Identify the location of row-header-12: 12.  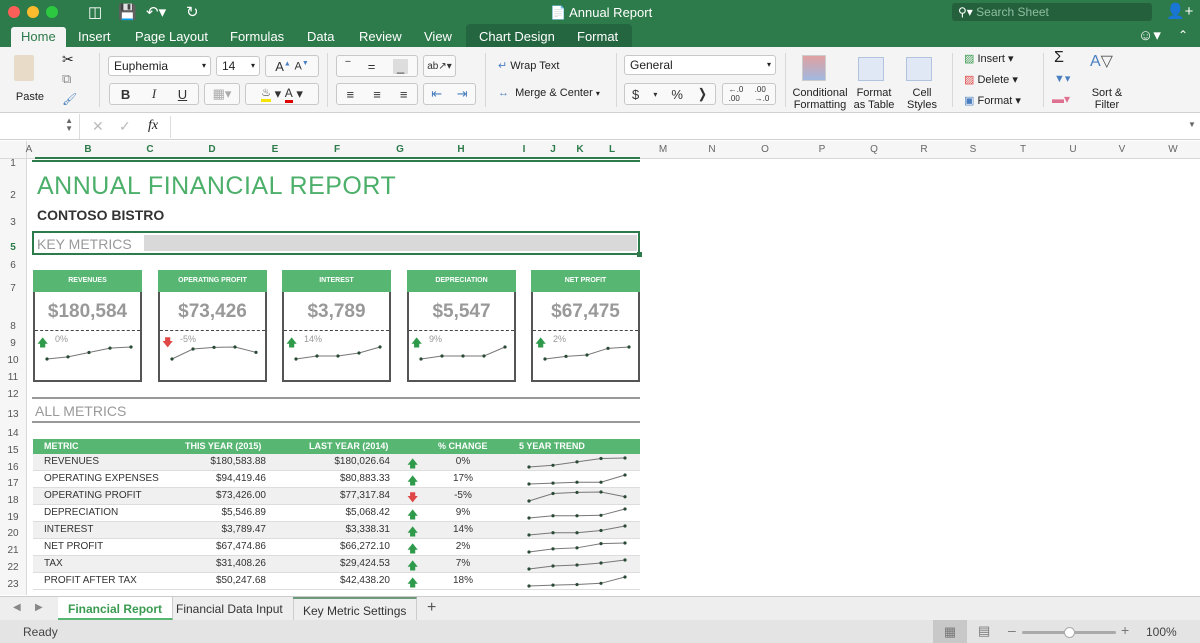
(13, 394).